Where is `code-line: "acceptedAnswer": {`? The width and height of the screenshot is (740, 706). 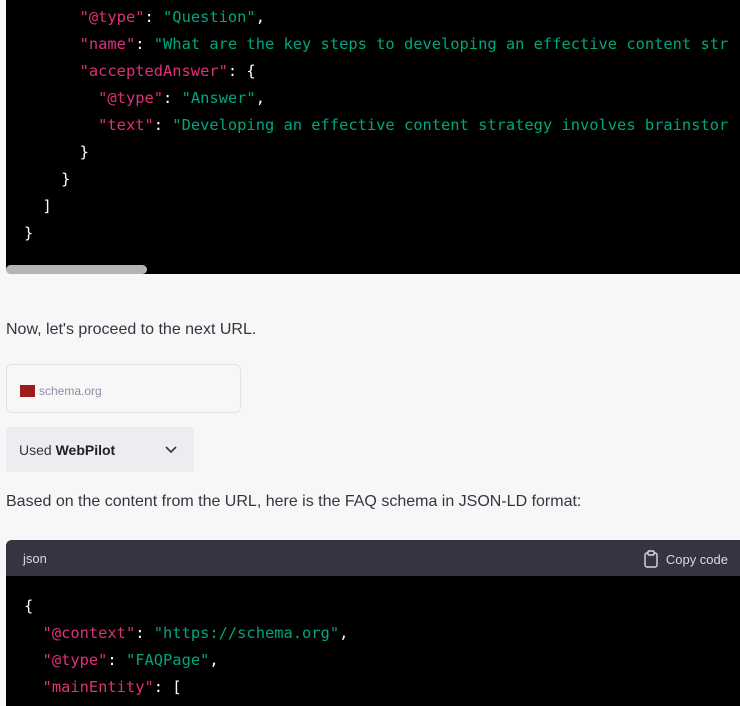
code-line: "acceptedAnswer": { is located at coordinates (140, 71).